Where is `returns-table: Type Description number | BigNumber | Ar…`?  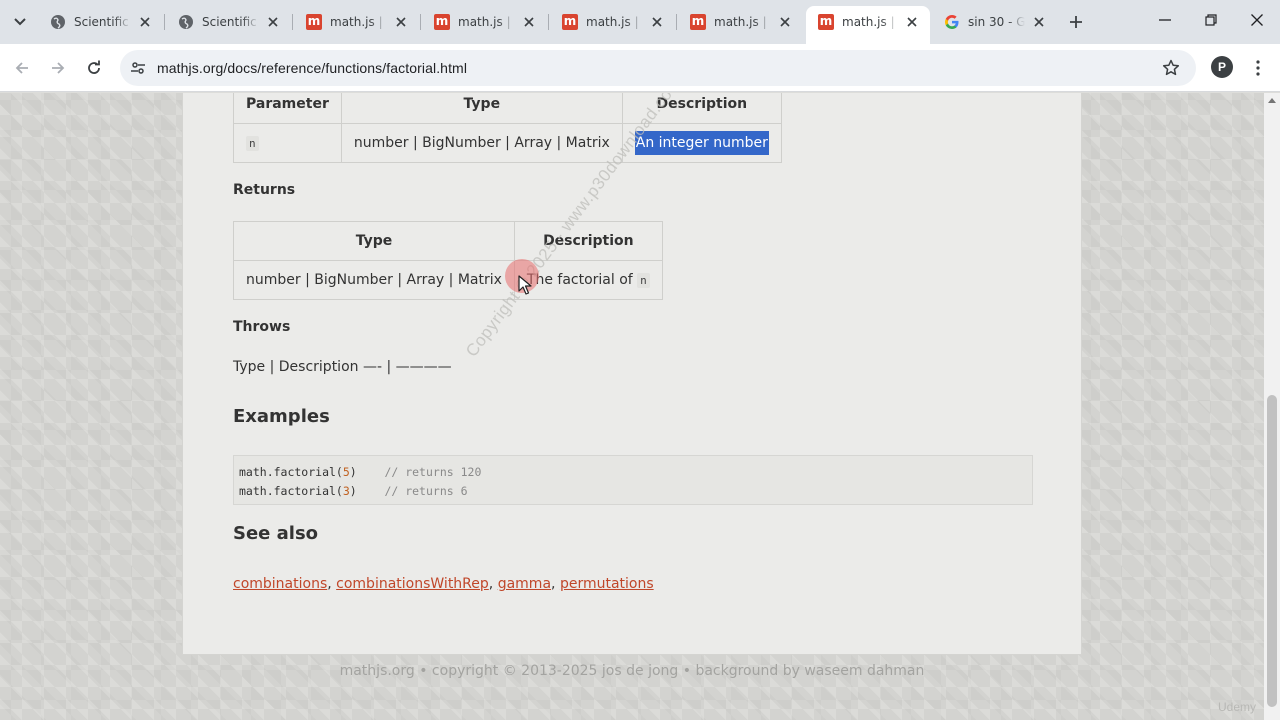
returns-table: Type Description number | BigNumber | Ar… is located at coordinates (448, 260).